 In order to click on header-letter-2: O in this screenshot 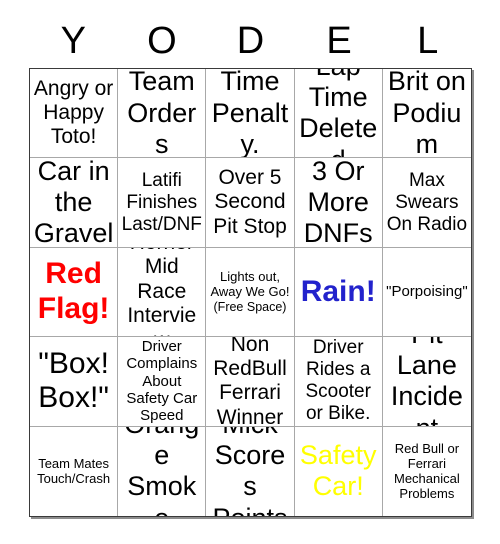, I will do `click(162, 41)`.